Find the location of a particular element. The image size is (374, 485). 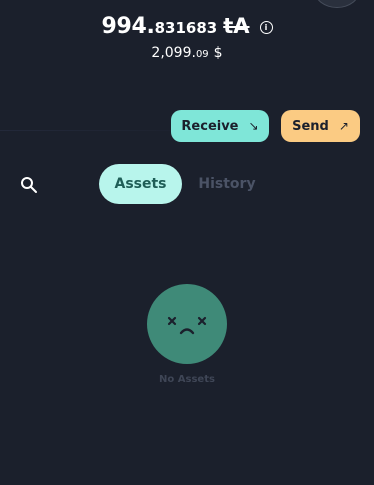

send-button: Send ↗ is located at coordinates (320, 126).